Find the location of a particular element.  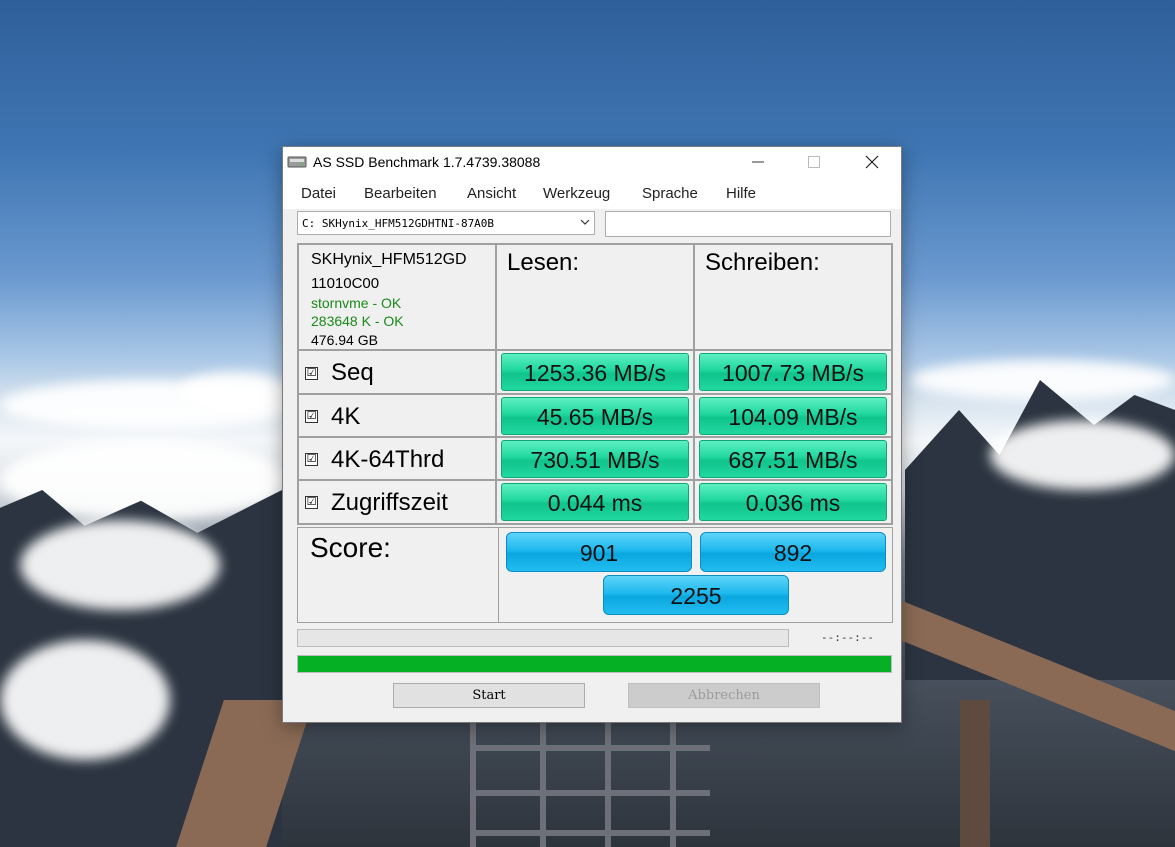

write-header-cell: Schreiben: is located at coordinates (793, 297).